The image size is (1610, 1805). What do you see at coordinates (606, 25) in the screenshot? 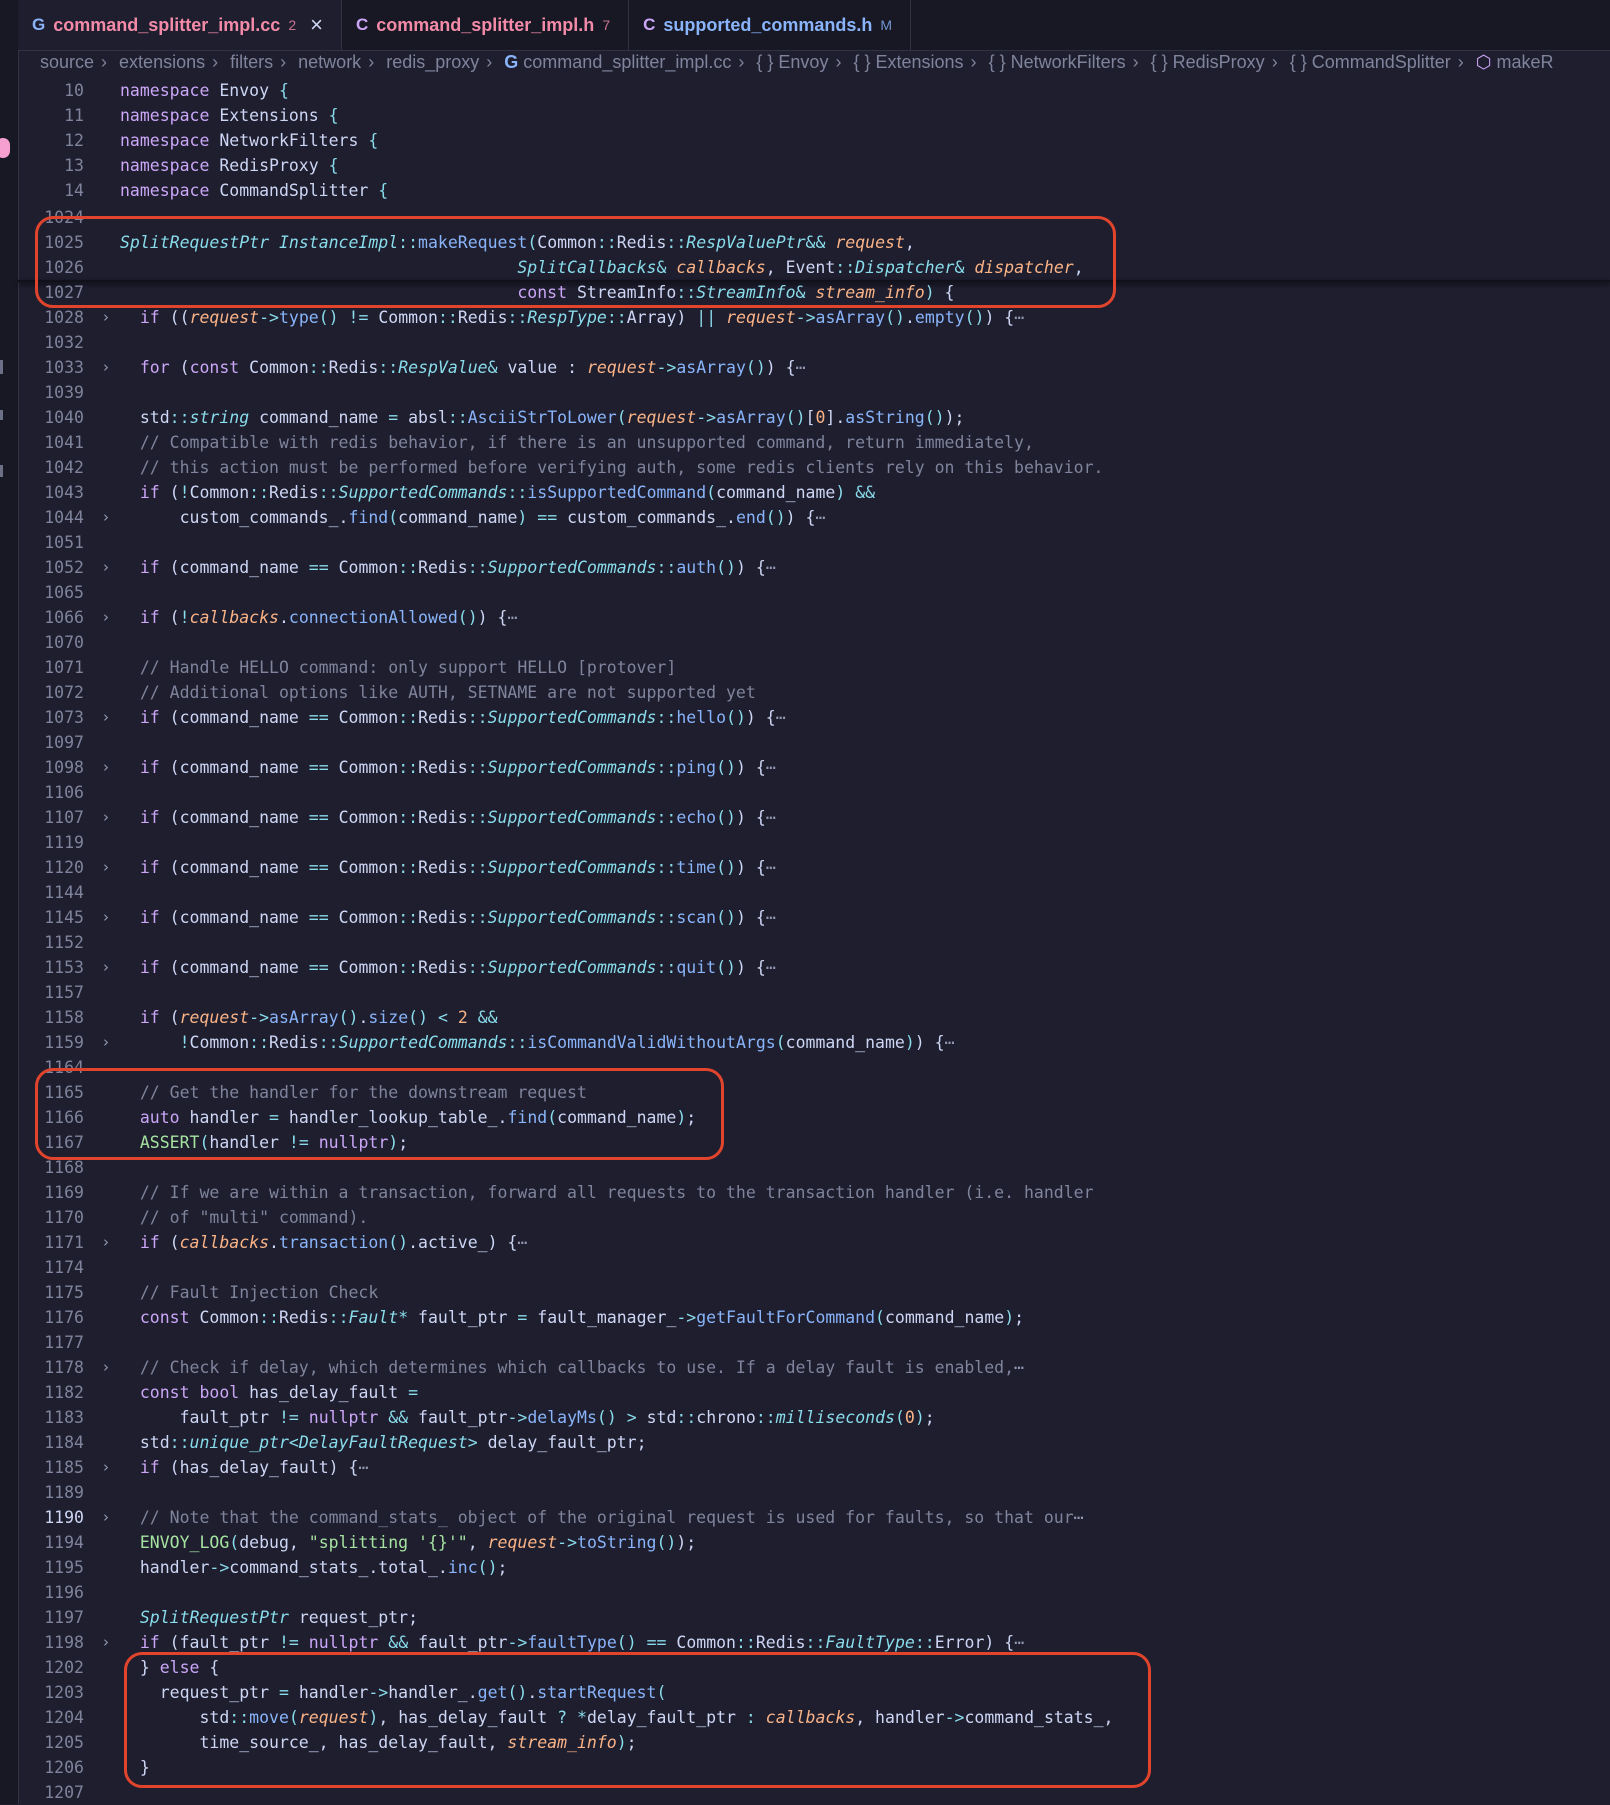
I see `problem-count-badge: 7` at bounding box center [606, 25].